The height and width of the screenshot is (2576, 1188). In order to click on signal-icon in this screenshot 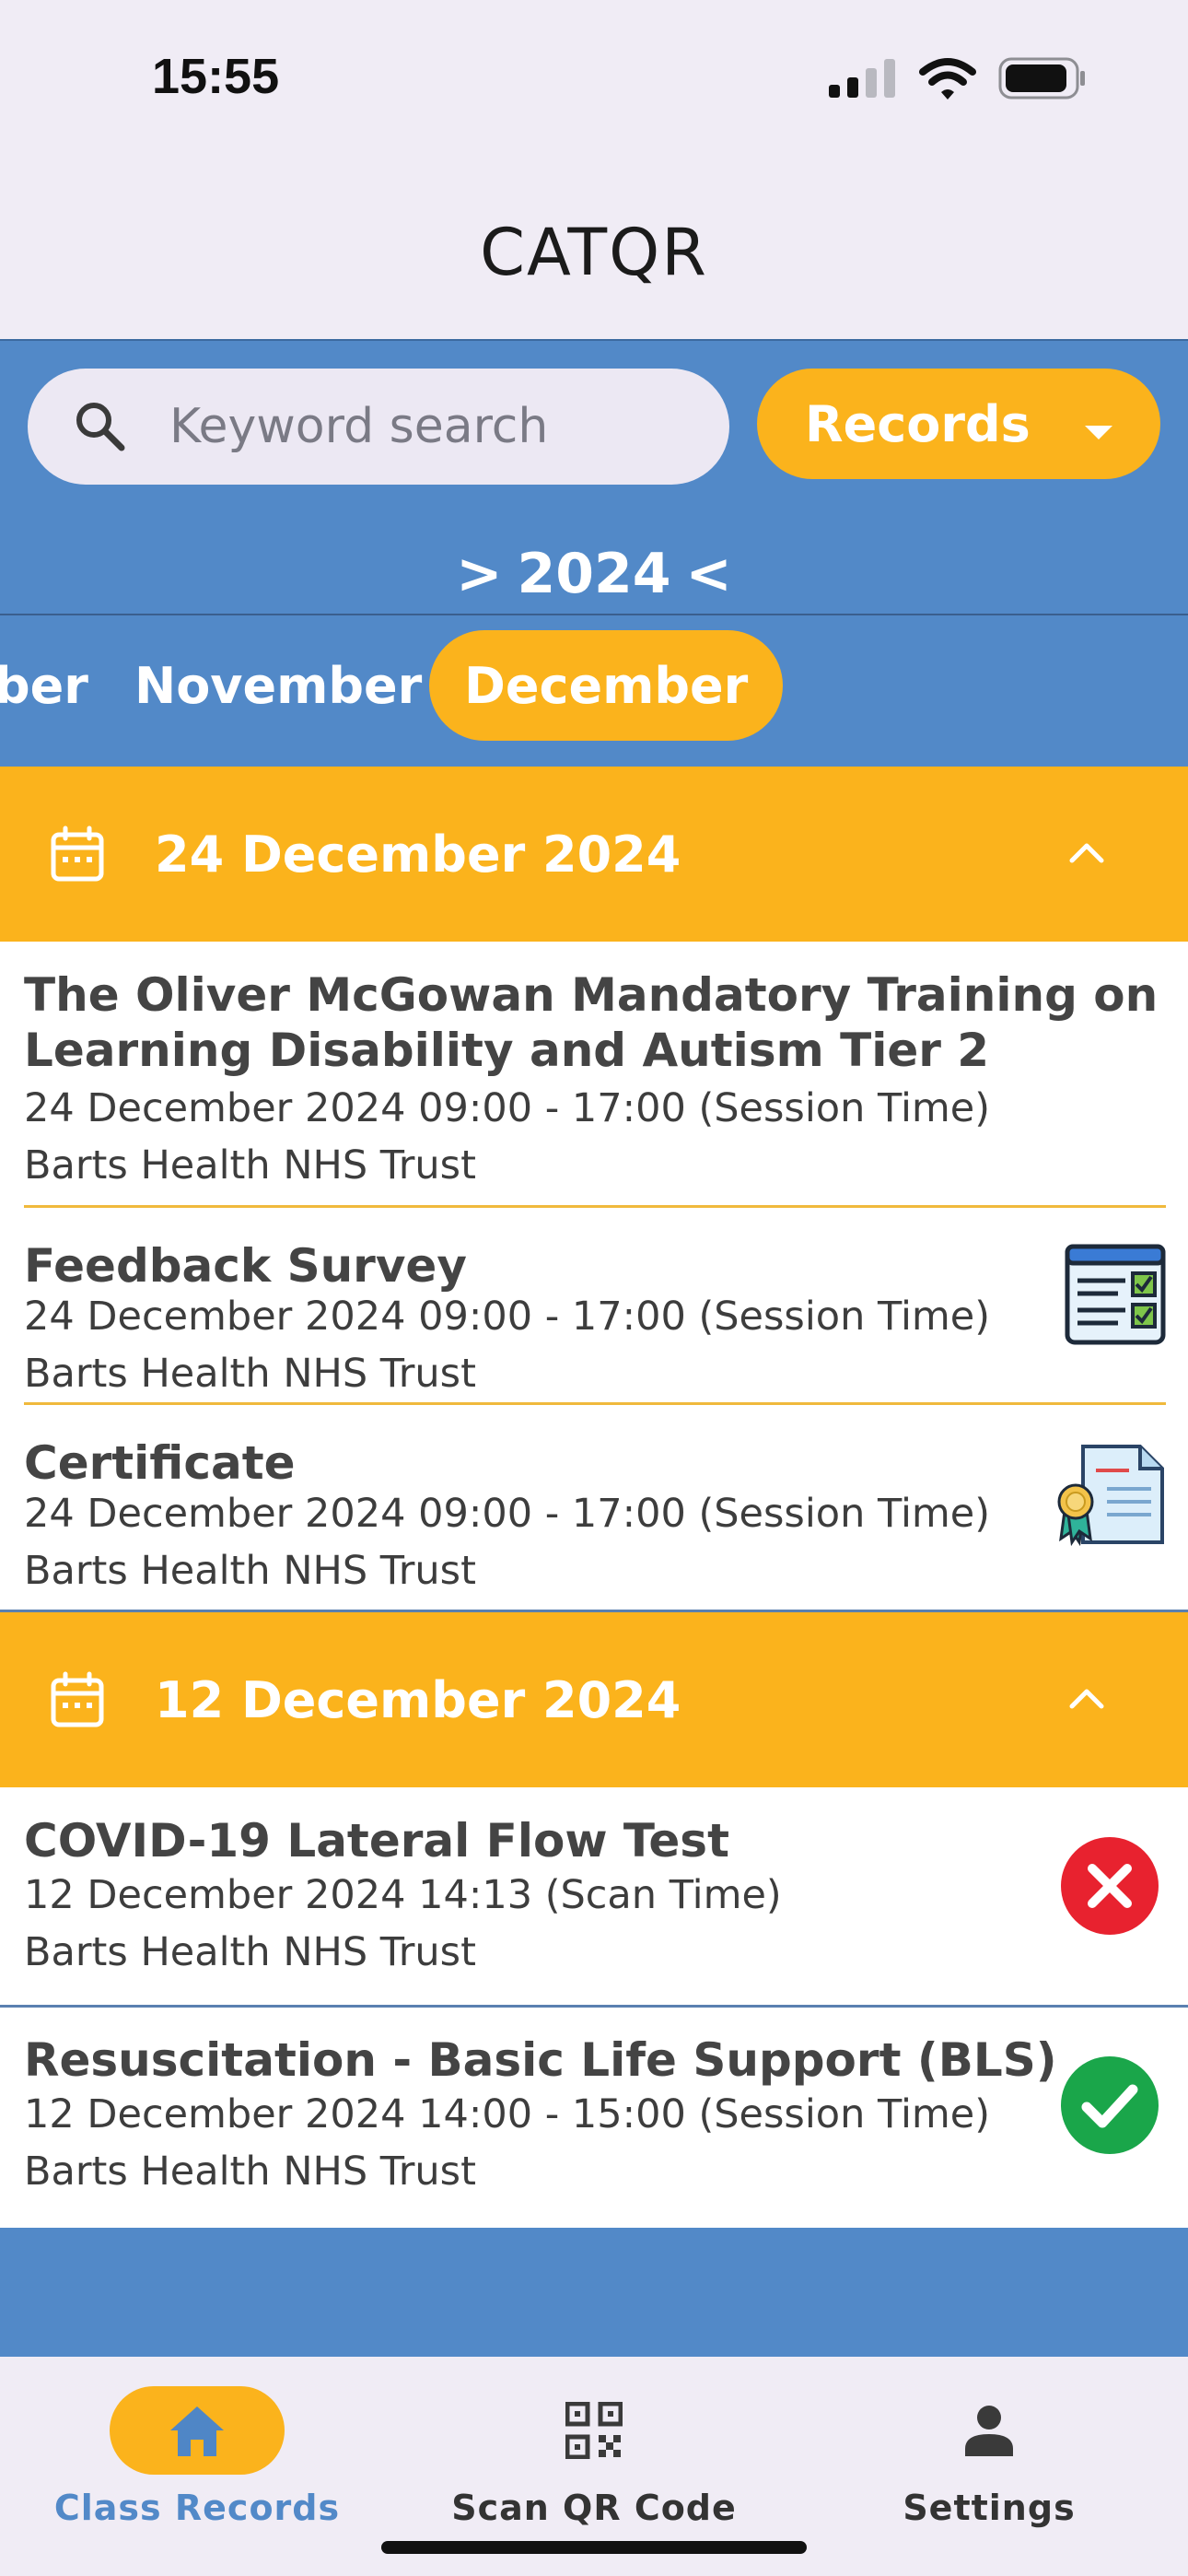, I will do `click(862, 78)`.